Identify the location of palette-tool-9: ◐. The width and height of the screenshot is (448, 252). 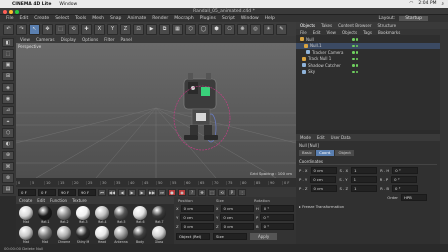
(8, 144).